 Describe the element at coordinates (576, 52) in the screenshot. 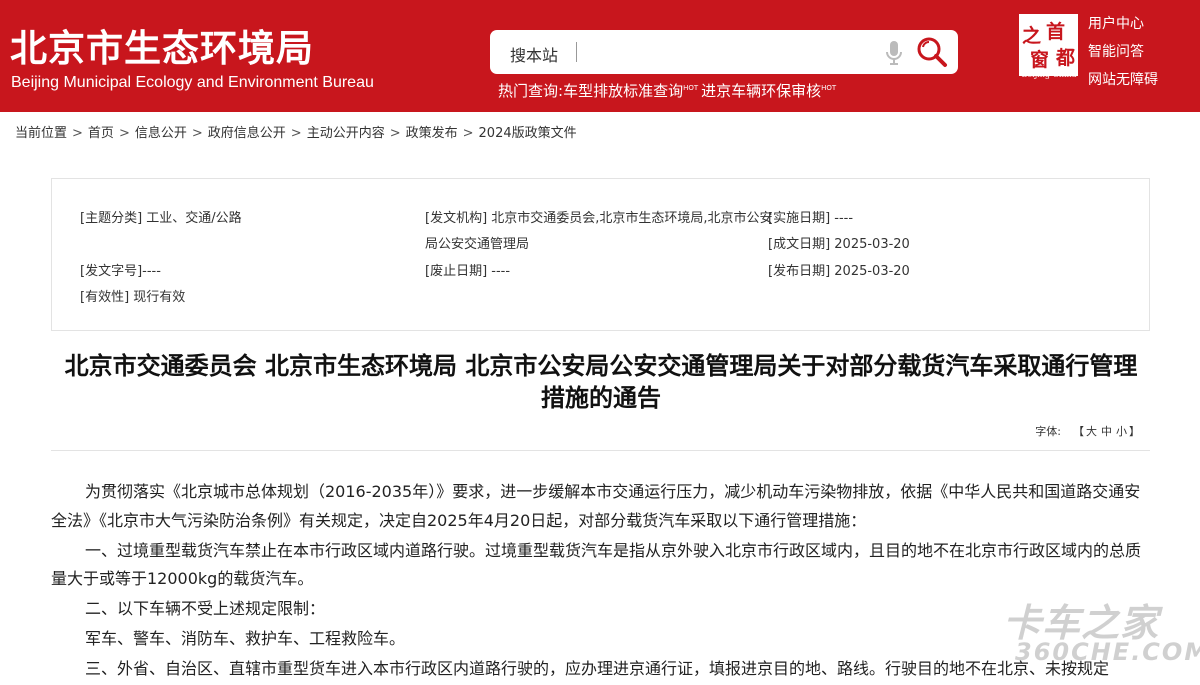

I see `search-divider` at that location.